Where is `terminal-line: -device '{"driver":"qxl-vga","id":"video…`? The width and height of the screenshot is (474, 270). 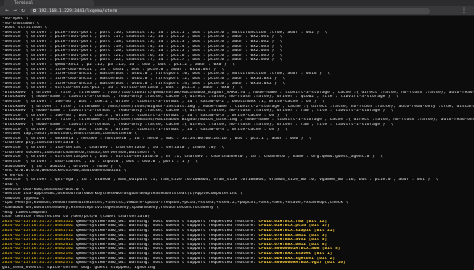
terminal-line: -device '{"driver":"qxl-vga","id":"video… is located at coordinates (220, 180).